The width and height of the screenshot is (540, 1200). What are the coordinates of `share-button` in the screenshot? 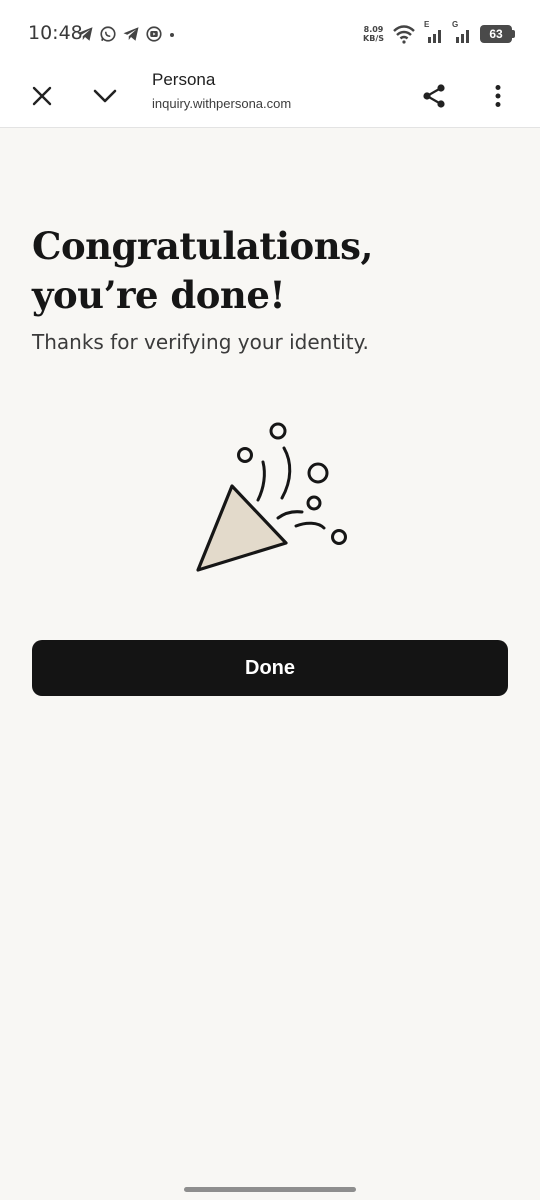 It's located at (434, 96).